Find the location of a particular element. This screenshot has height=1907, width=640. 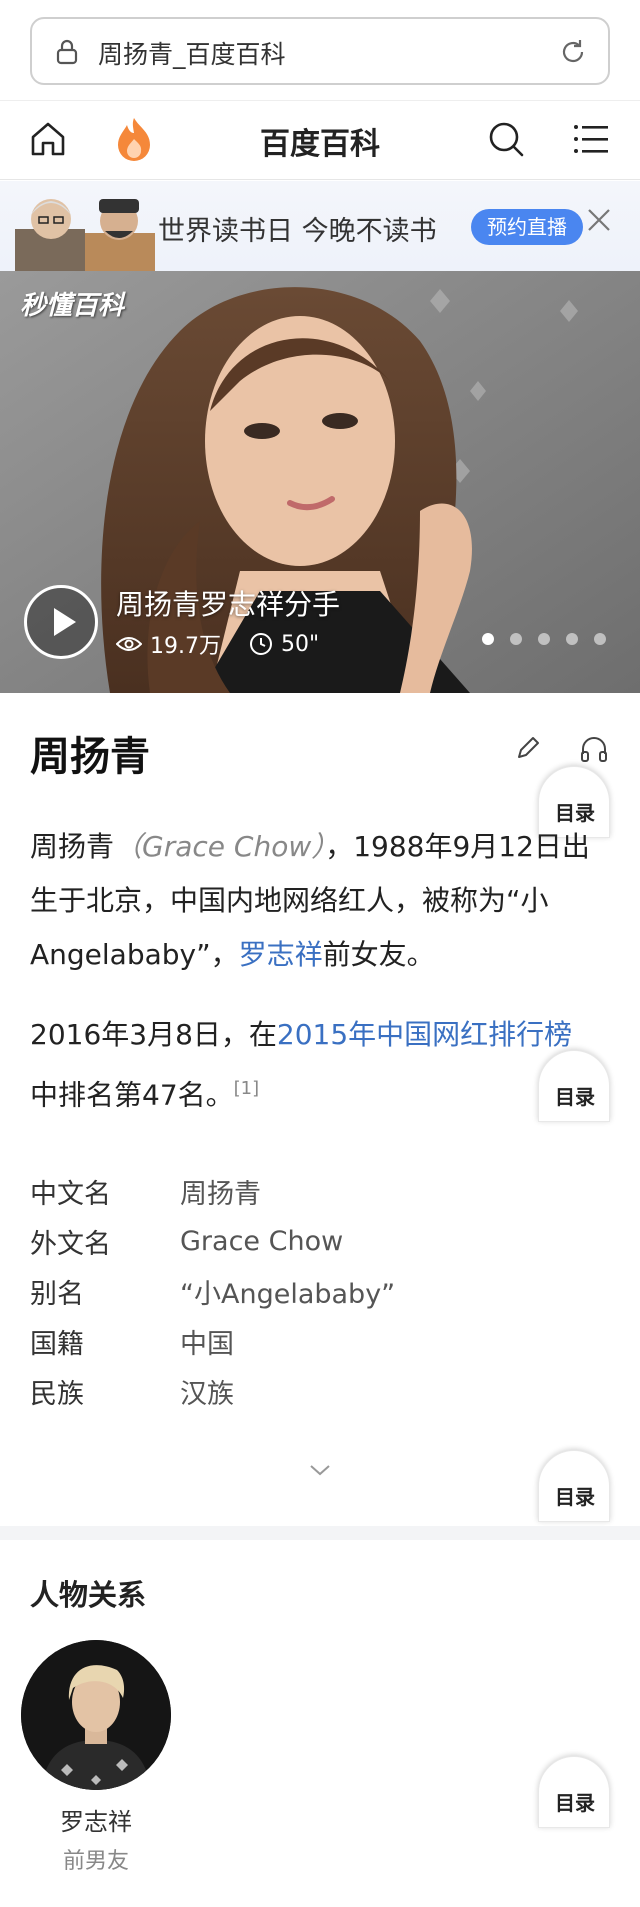

play-button is located at coordinates (61, 622).